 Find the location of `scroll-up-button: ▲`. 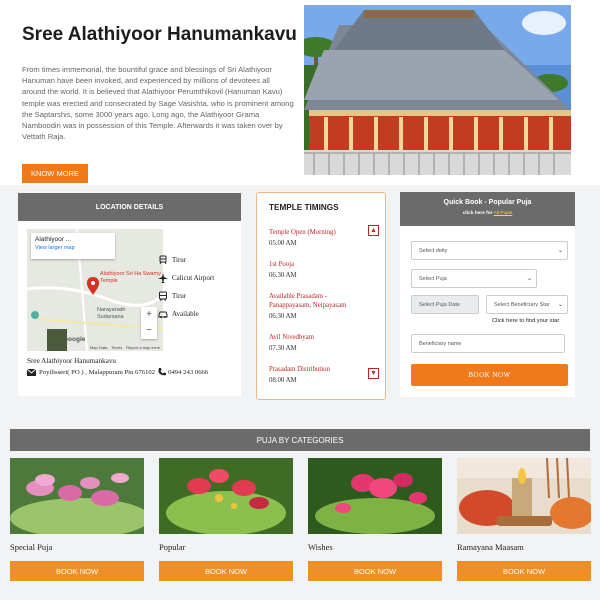

scroll-up-button: ▲ is located at coordinates (373, 230).